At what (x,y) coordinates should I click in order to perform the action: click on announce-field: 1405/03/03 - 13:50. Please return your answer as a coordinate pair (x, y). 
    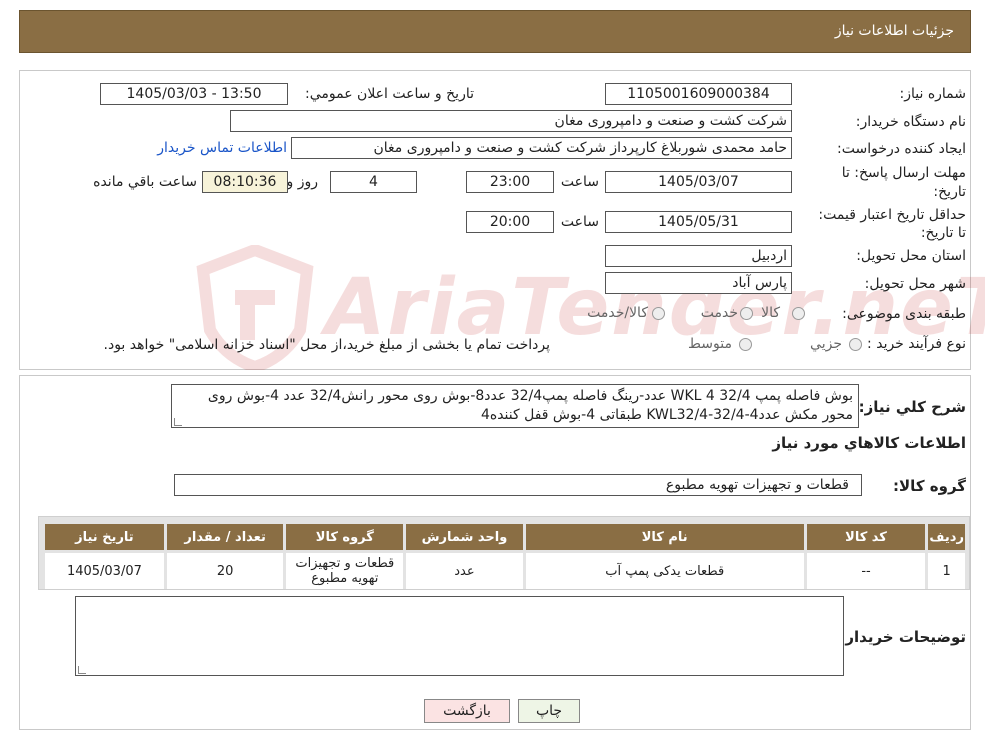
    Looking at the image, I should click on (194, 94).